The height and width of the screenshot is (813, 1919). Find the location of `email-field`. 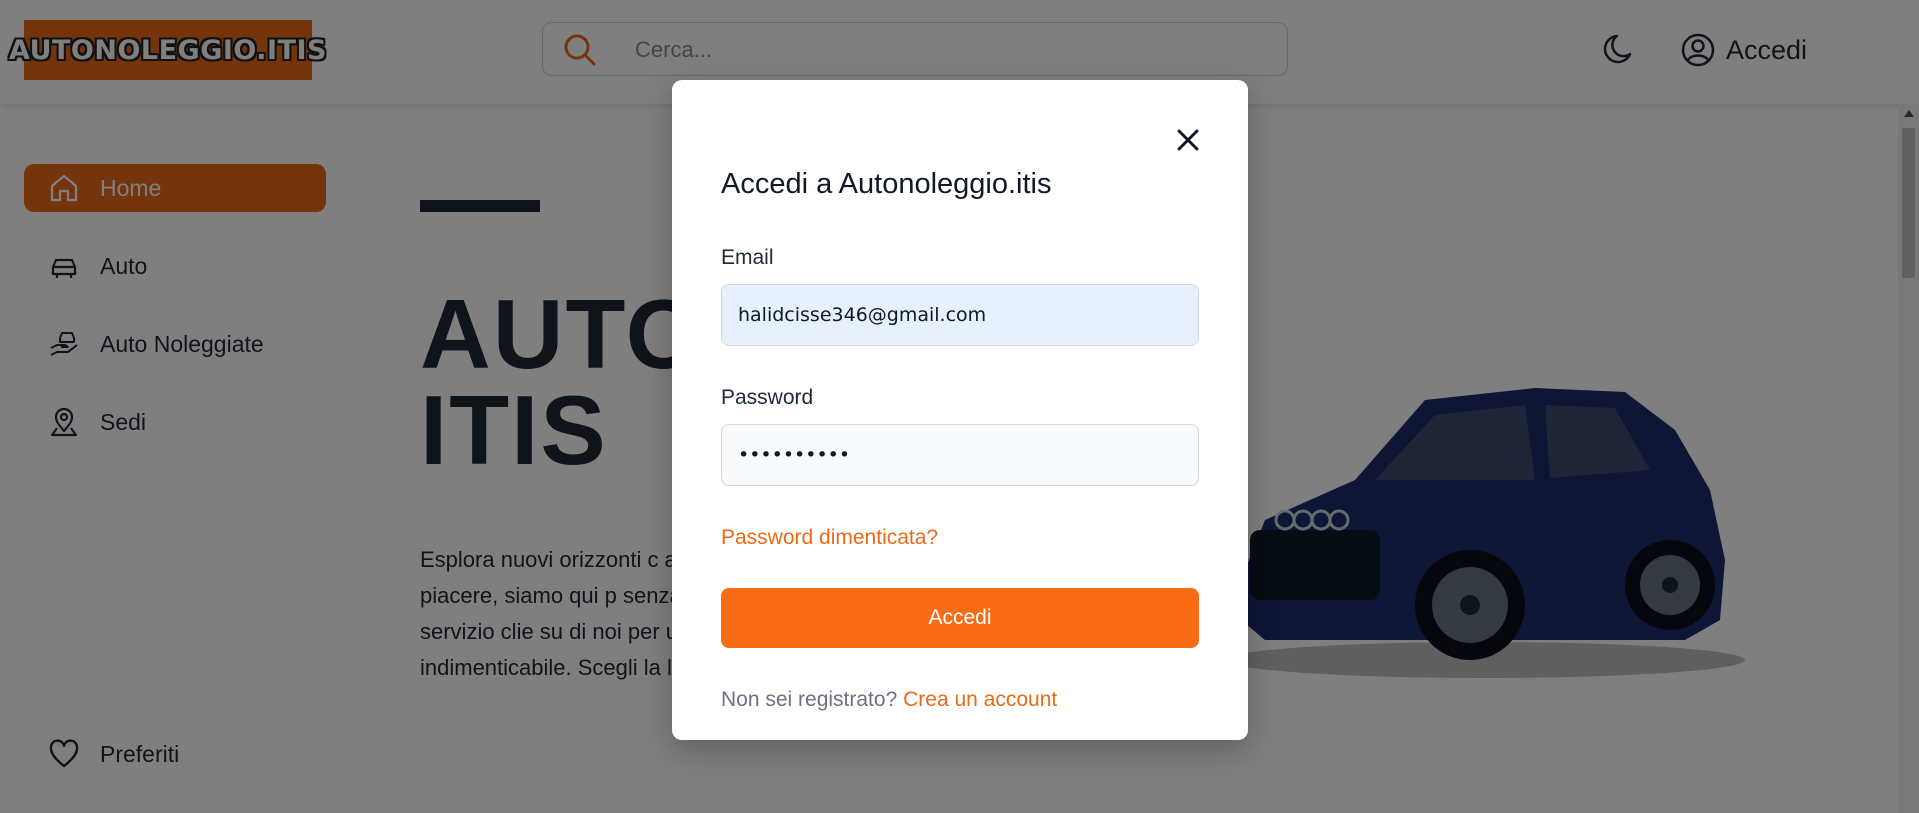

email-field is located at coordinates (960, 315).